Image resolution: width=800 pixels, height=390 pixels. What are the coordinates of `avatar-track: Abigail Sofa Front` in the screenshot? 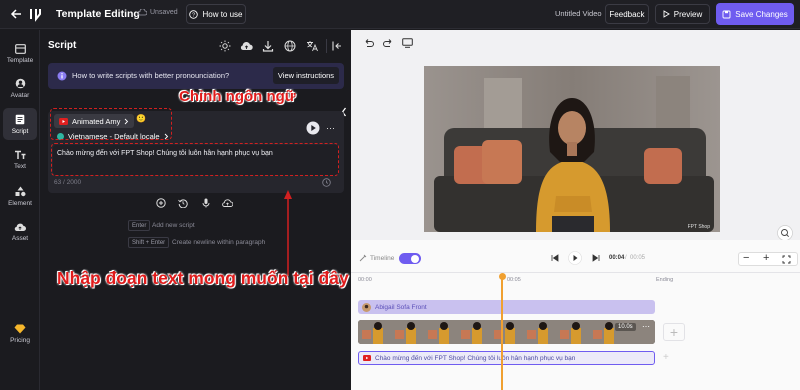 It's located at (506, 307).